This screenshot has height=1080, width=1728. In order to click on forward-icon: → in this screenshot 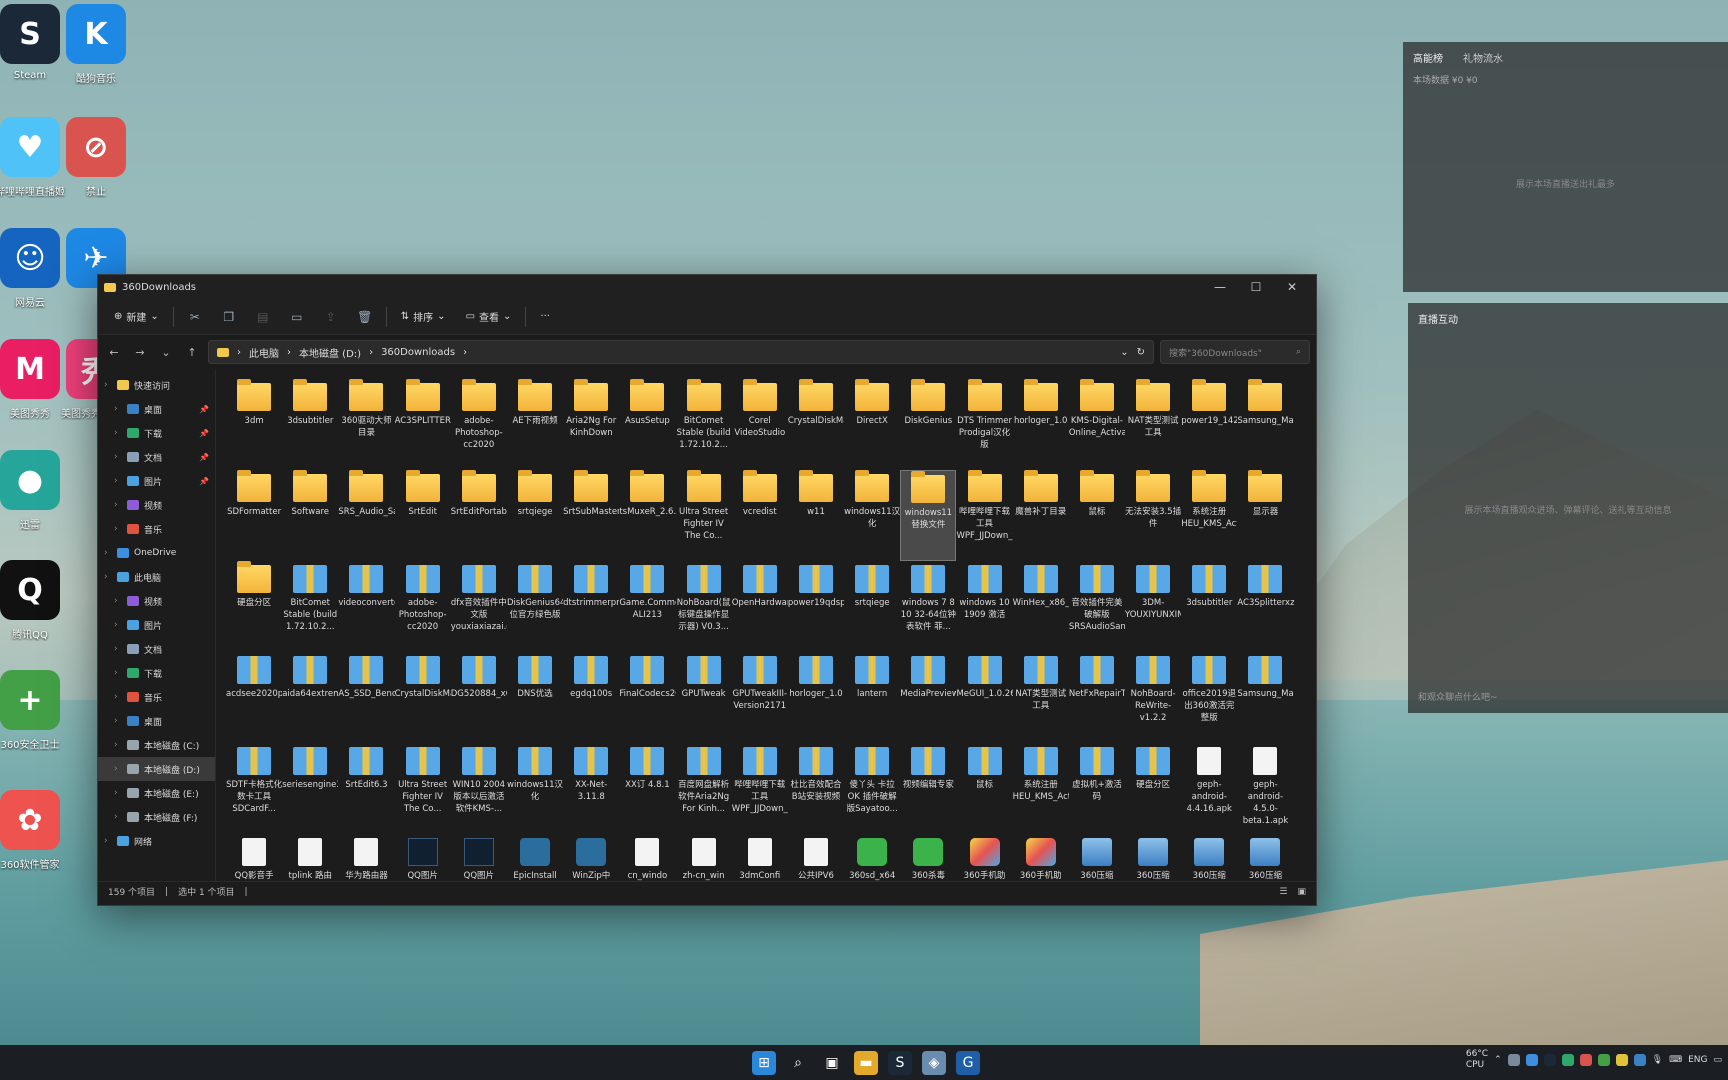, I will do `click(140, 352)`.